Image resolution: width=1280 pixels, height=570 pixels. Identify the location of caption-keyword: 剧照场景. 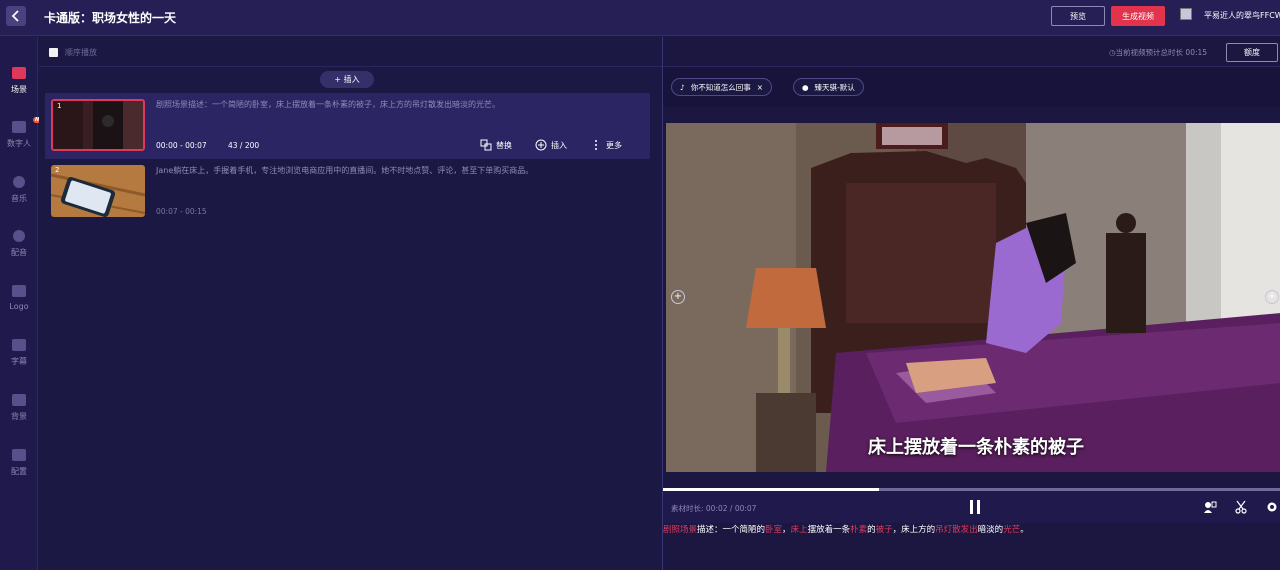
(680, 530).